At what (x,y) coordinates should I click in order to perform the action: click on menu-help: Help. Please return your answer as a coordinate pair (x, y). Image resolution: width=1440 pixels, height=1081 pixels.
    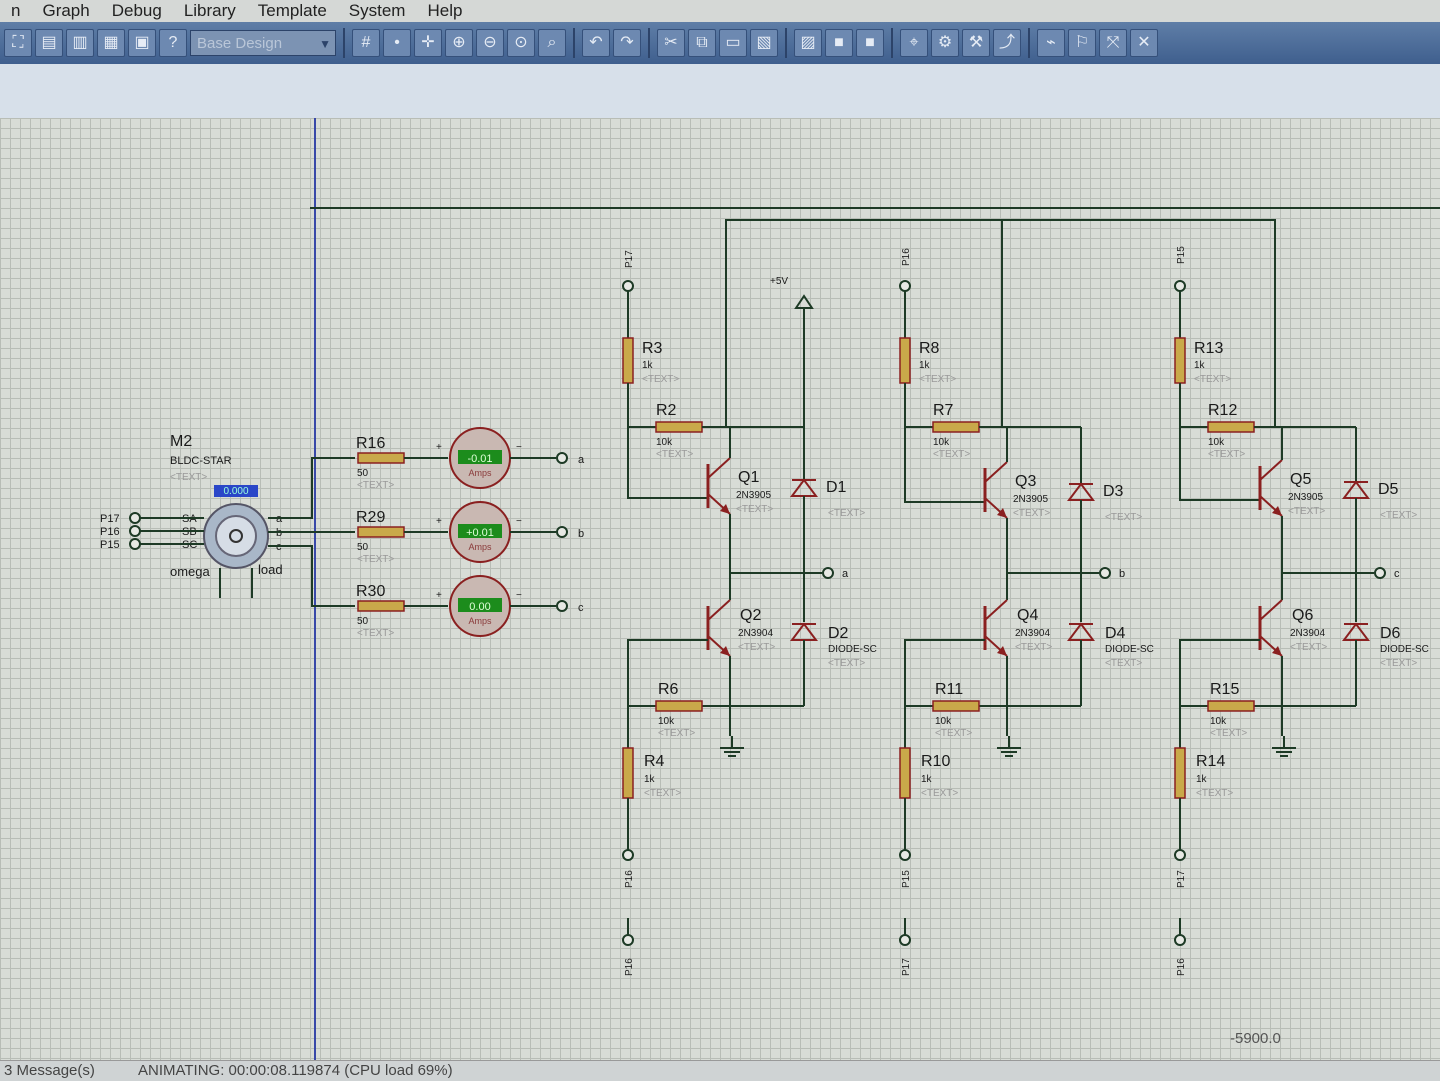
    Looking at the image, I should click on (444, 11).